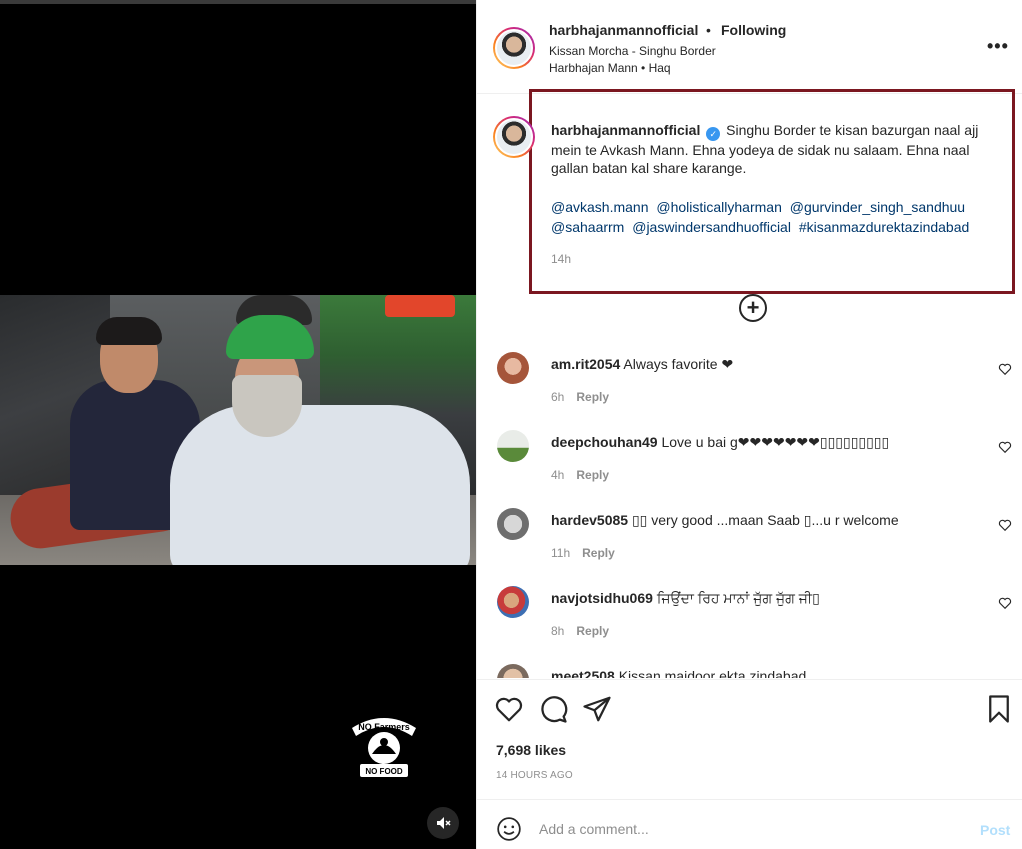  I want to click on comment-time: 8h, so click(557, 631).